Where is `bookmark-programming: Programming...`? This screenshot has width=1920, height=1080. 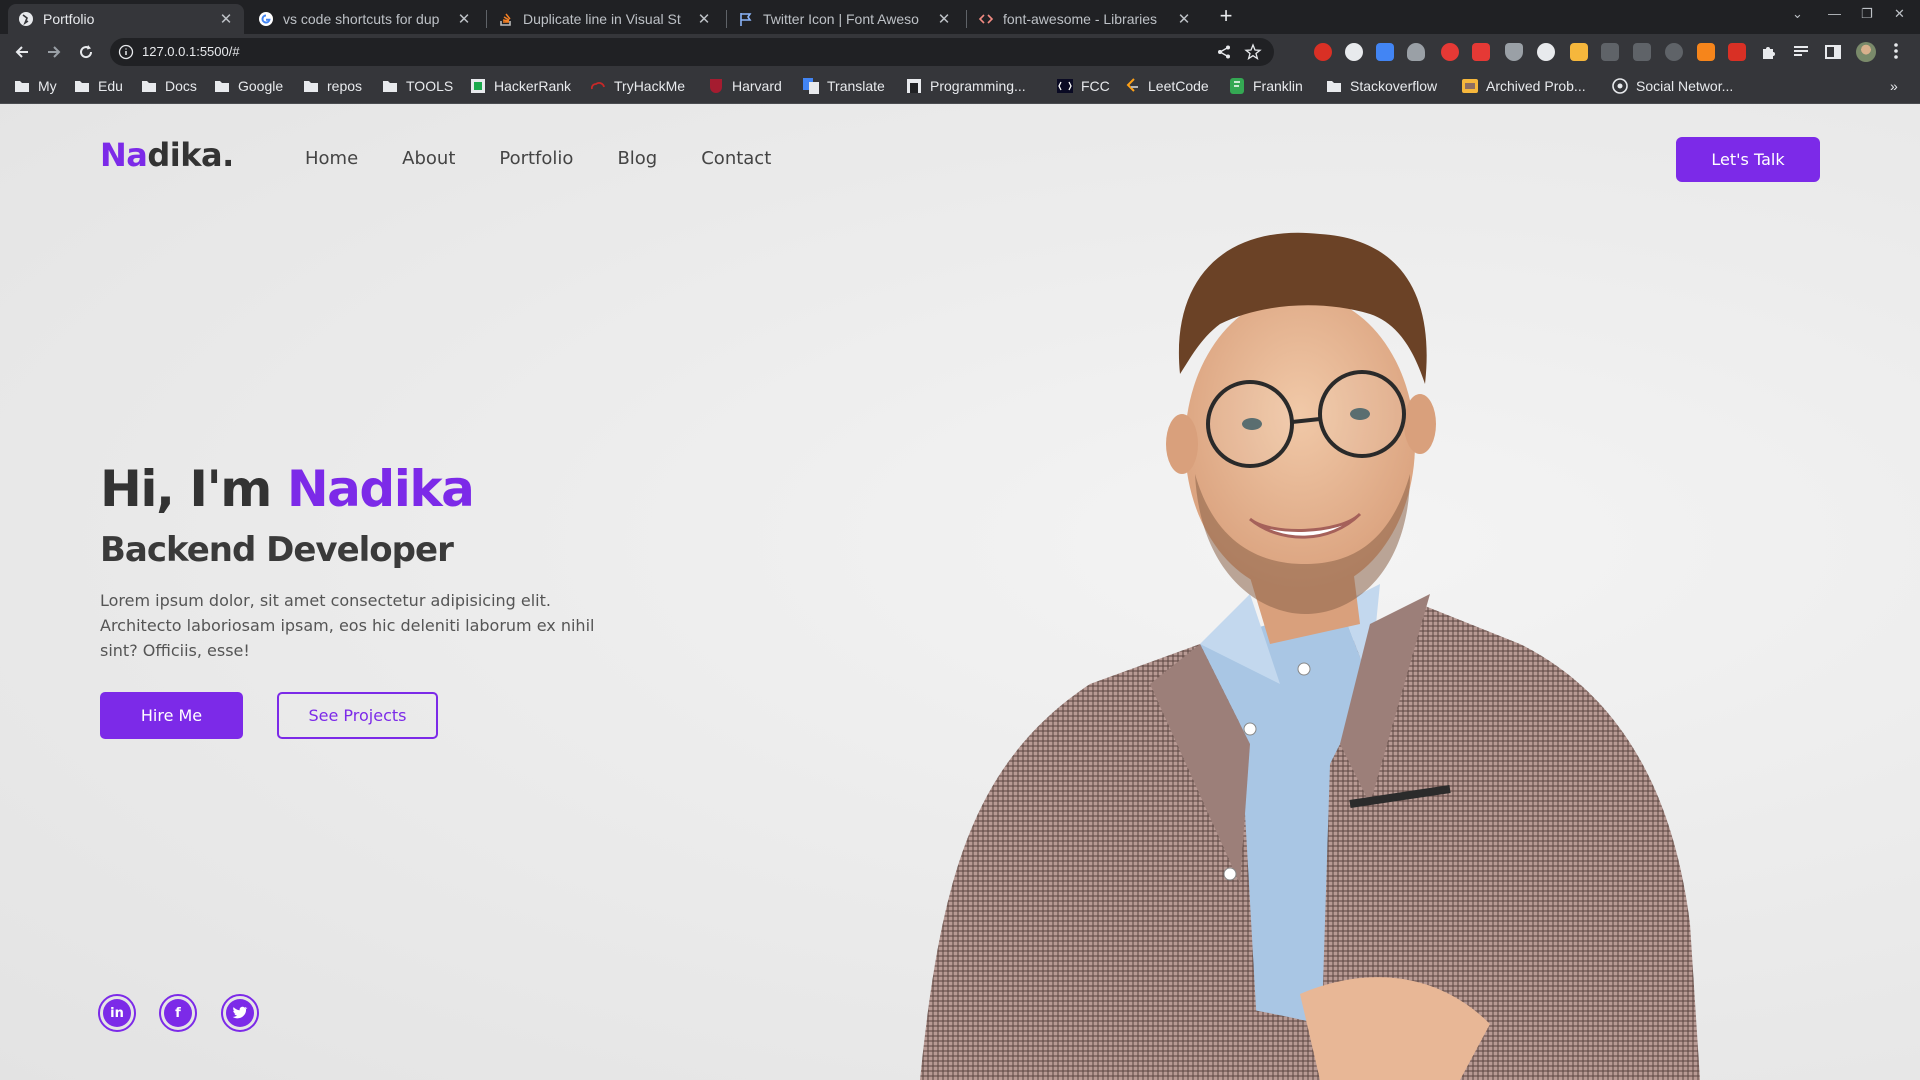
bookmark-programming: Programming... is located at coordinates (966, 86).